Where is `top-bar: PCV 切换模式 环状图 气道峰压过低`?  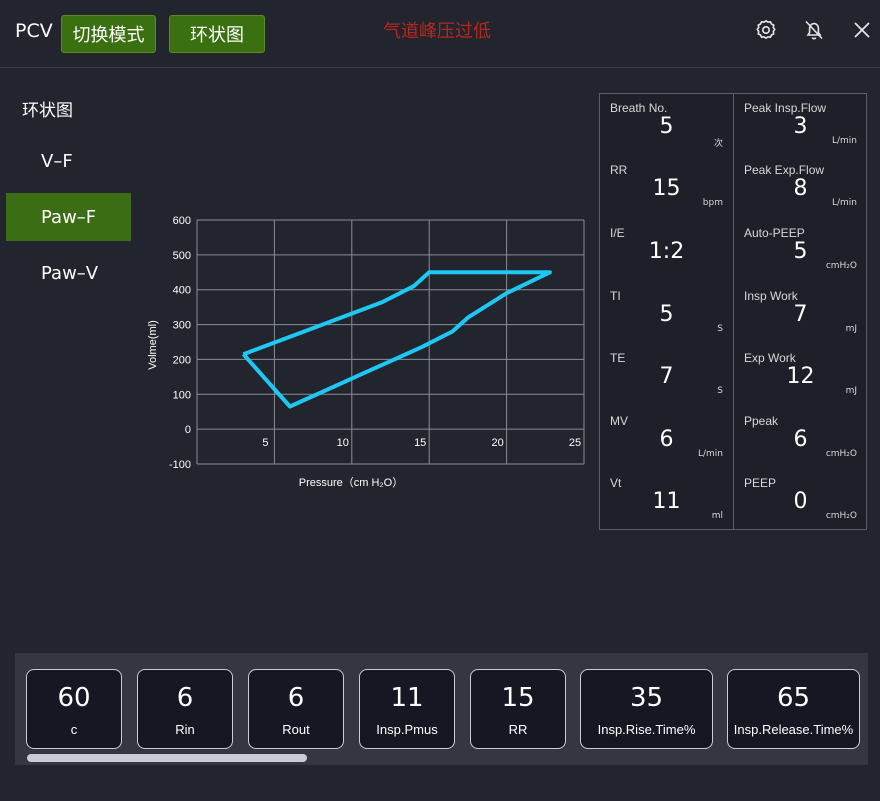 top-bar: PCV 切换模式 环状图 气道峰压过低 is located at coordinates (440, 34).